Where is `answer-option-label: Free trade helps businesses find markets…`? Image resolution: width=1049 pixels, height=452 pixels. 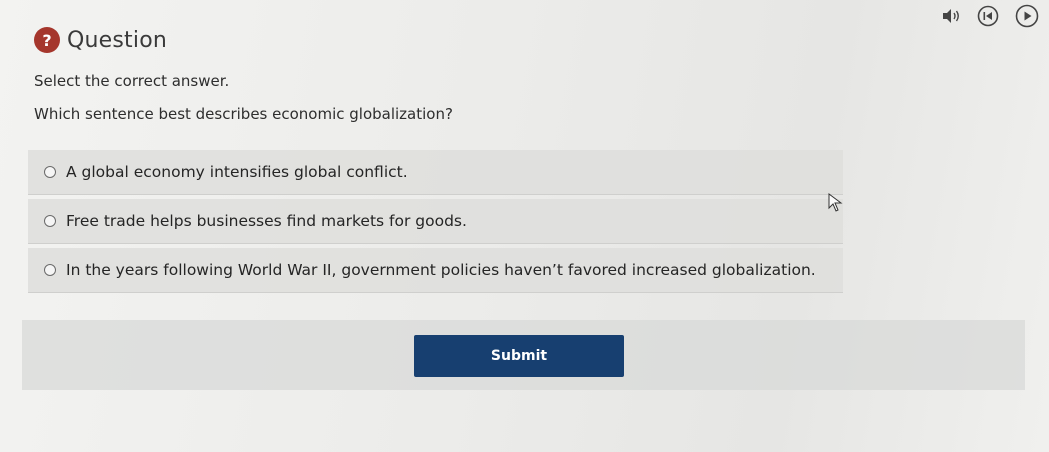 answer-option-label: Free trade helps businesses find markets… is located at coordinates (266, 221).